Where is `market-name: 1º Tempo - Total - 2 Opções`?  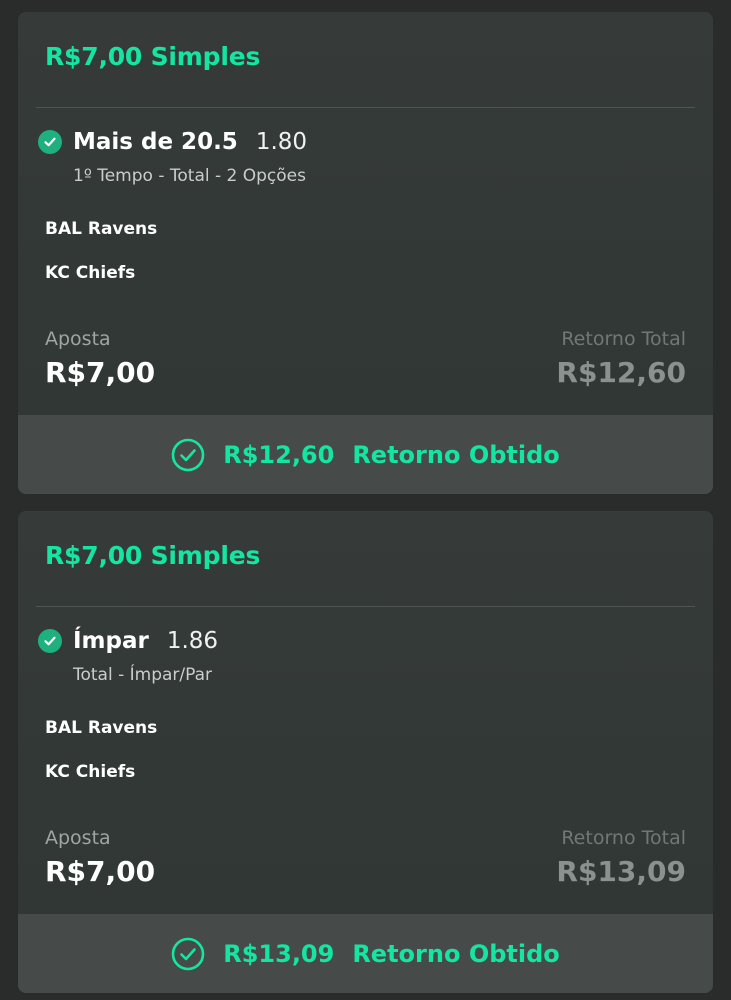
market-name: 1º Tempo - Total - 2 Opções is located at coordinates (189, 176).